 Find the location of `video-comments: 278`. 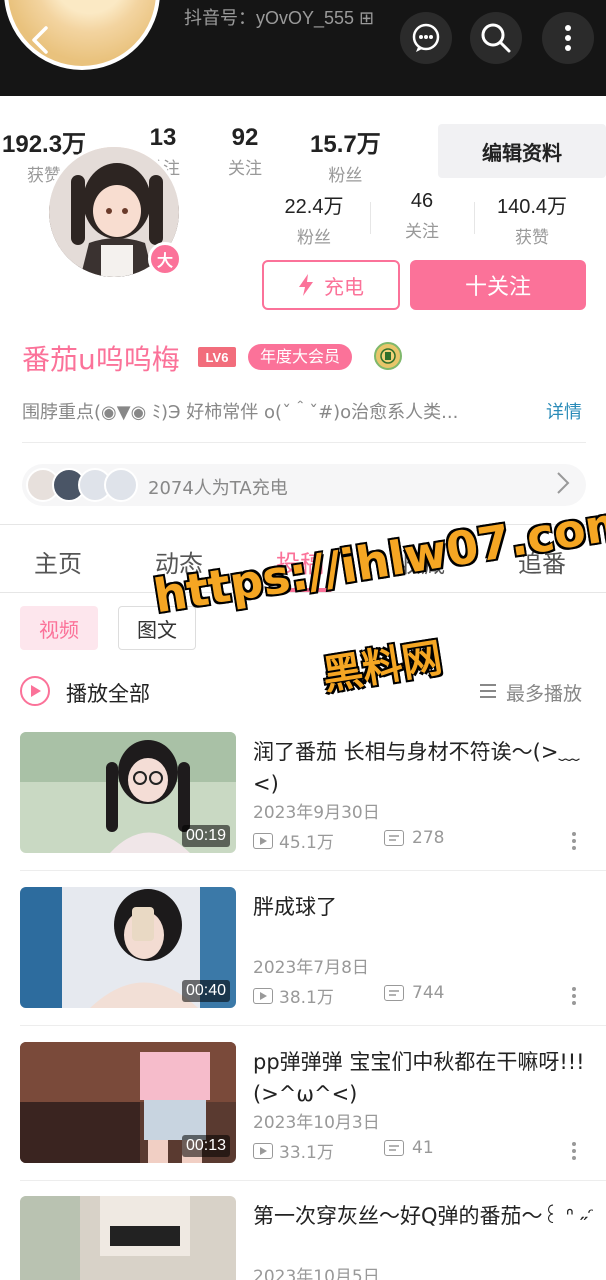

video-comments: 278 is located at coordinates (414, 838).